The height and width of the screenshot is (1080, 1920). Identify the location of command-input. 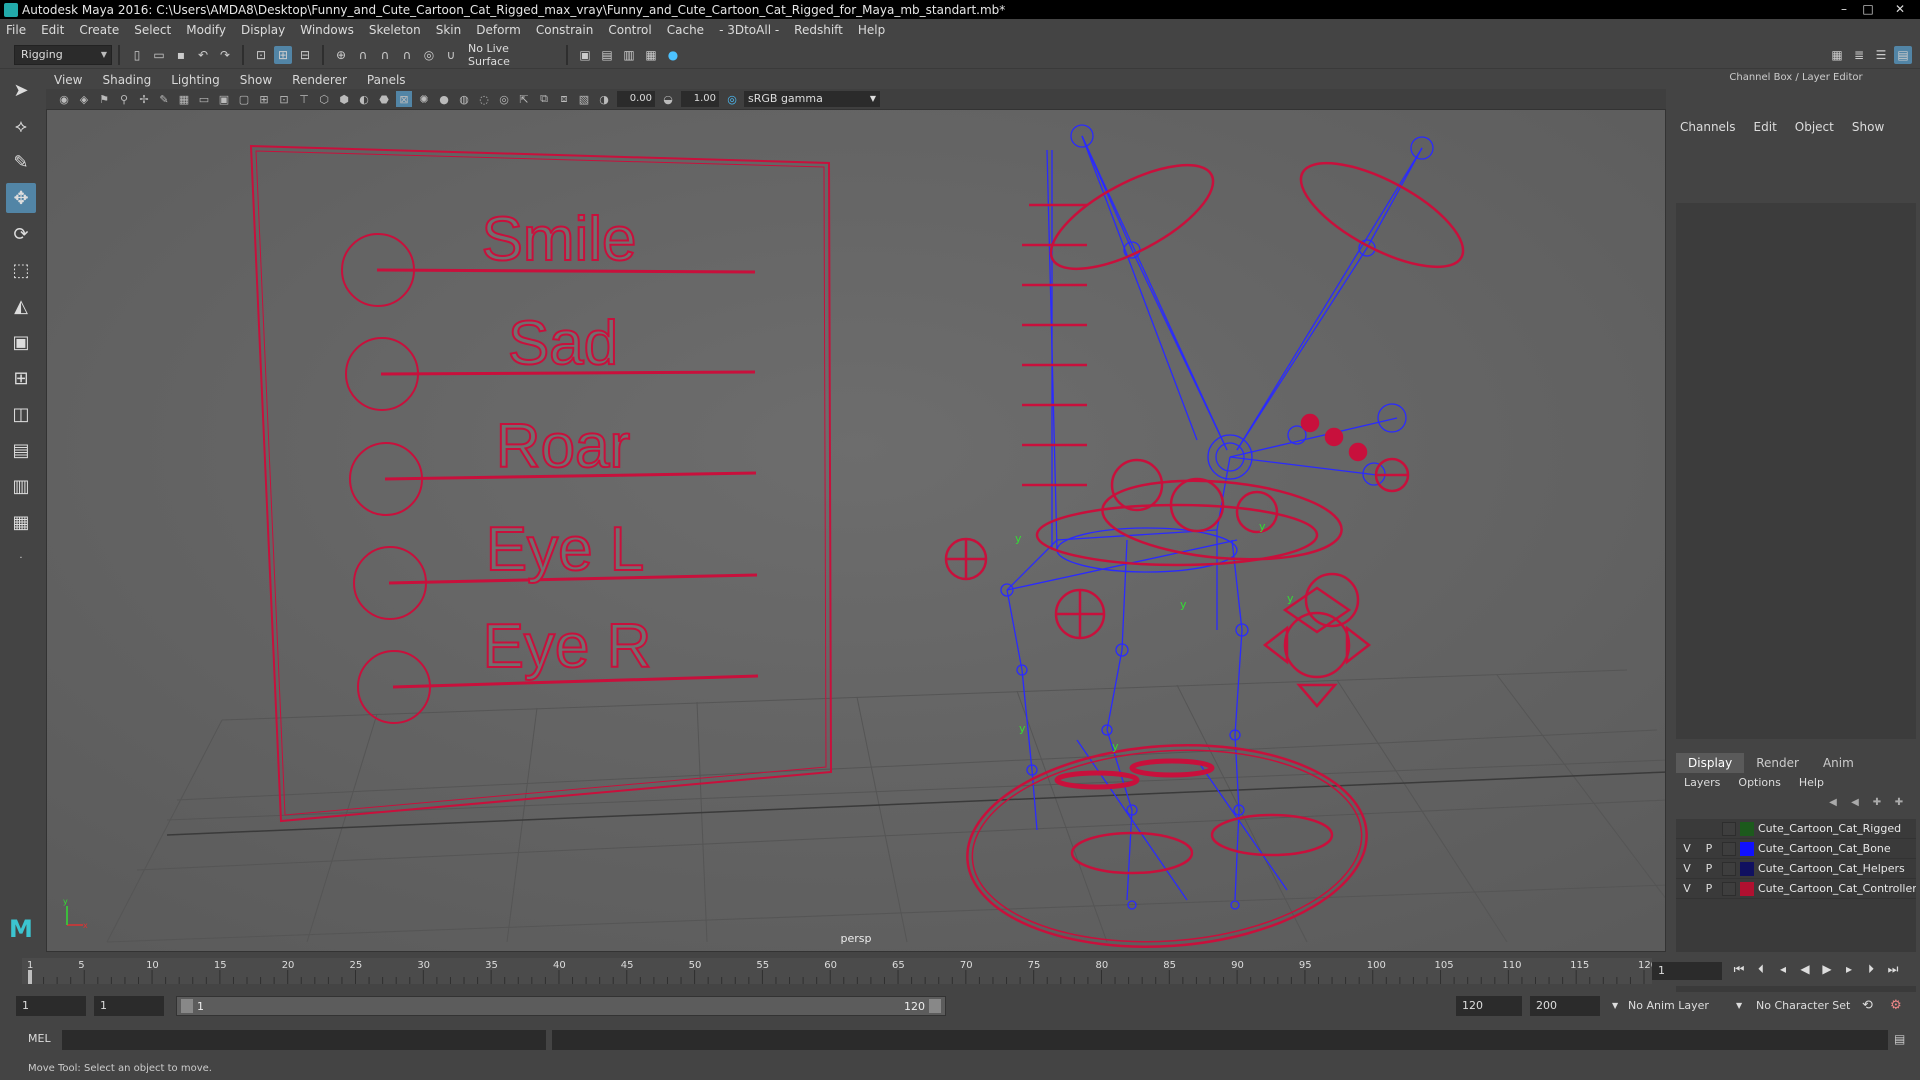
(304, 1040).